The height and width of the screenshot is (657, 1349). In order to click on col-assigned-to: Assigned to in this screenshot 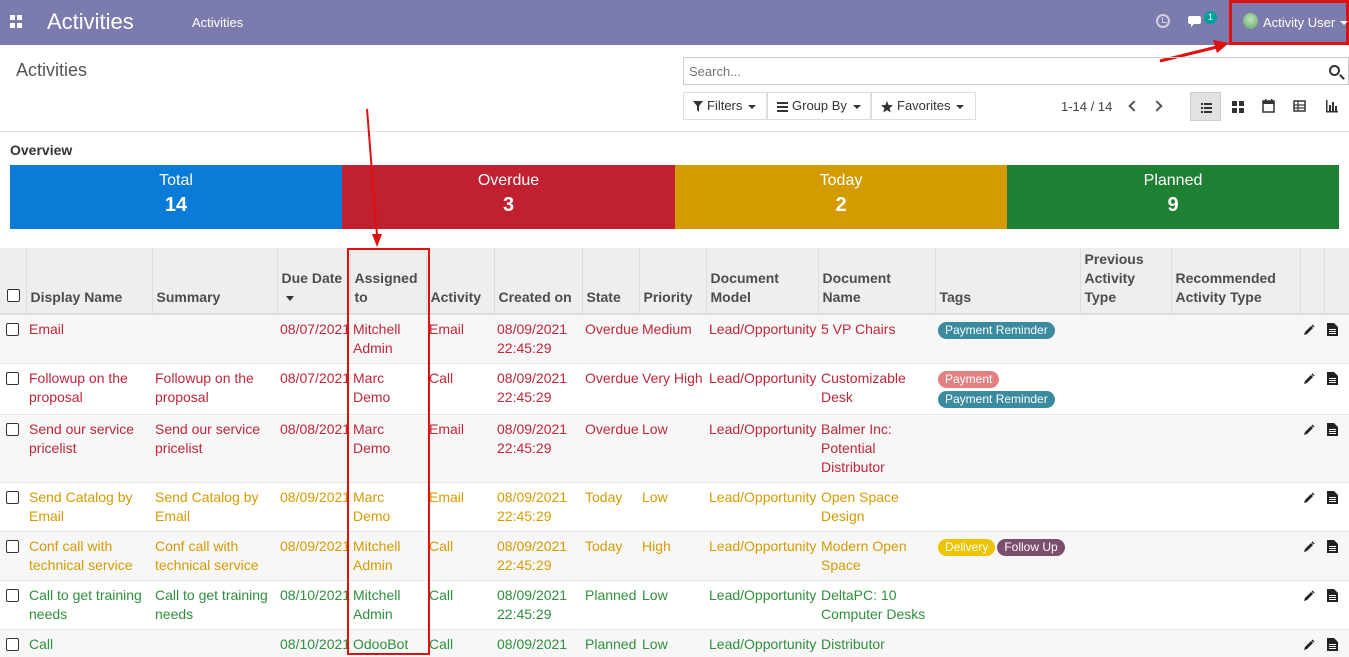, I will do `click(388, 281)`.